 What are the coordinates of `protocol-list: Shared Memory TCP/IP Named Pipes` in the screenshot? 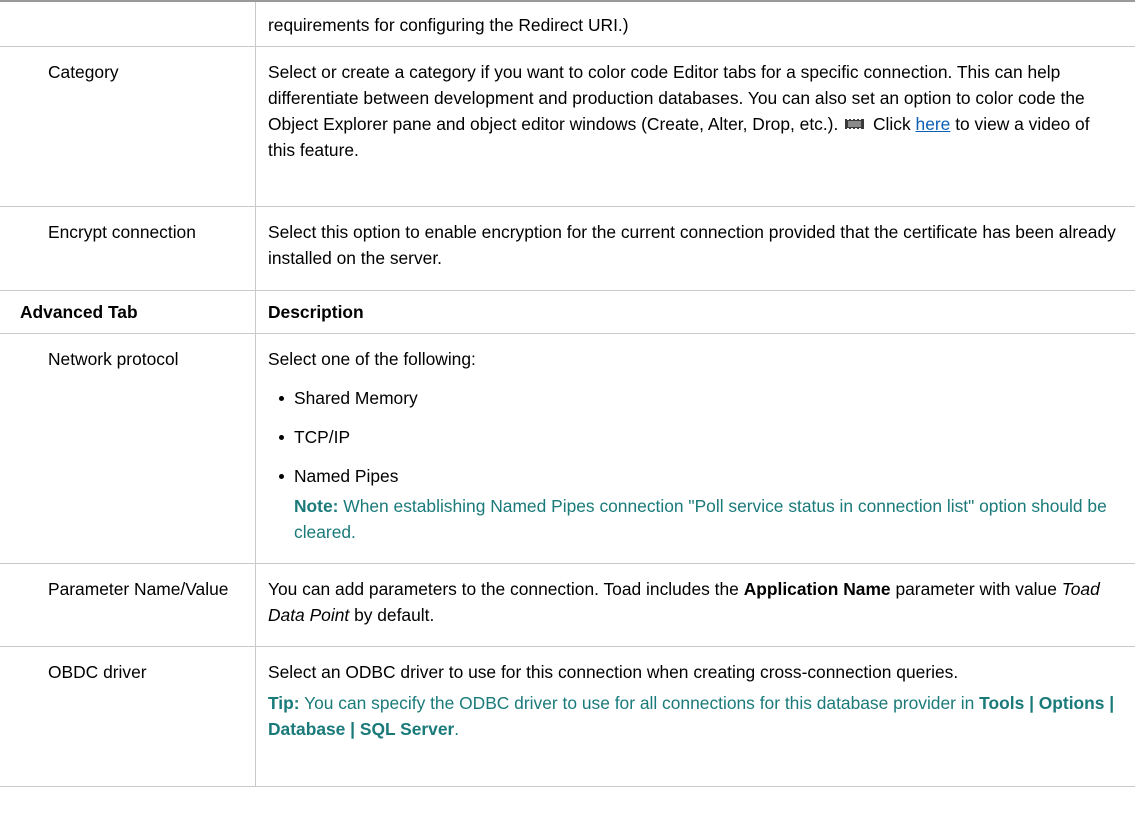 It's located at (694, 437).